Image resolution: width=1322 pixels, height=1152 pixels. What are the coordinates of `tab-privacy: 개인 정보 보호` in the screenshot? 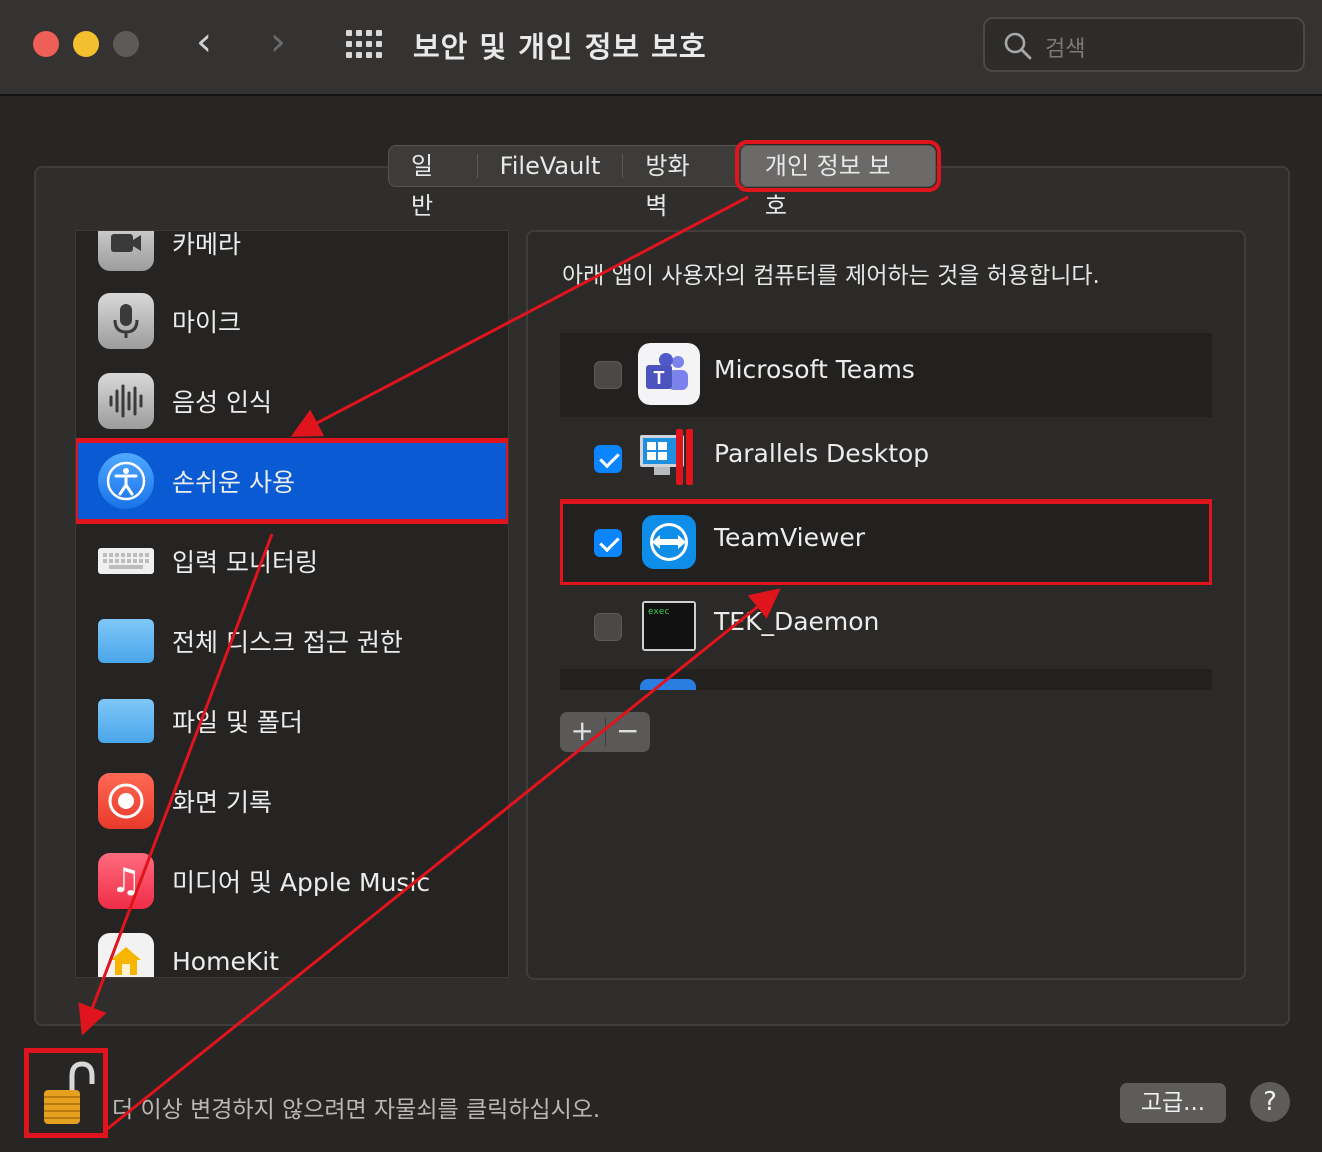 It's located at (838, 180).